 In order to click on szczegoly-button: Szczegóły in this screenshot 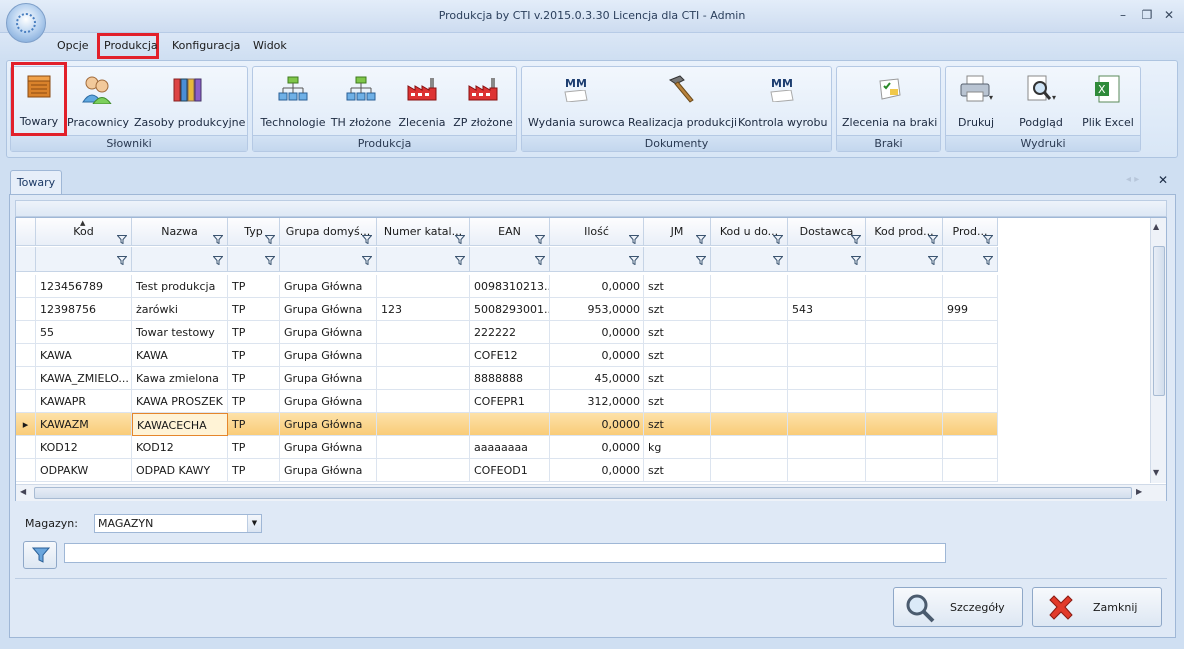, I will do `click(958, 607)`.